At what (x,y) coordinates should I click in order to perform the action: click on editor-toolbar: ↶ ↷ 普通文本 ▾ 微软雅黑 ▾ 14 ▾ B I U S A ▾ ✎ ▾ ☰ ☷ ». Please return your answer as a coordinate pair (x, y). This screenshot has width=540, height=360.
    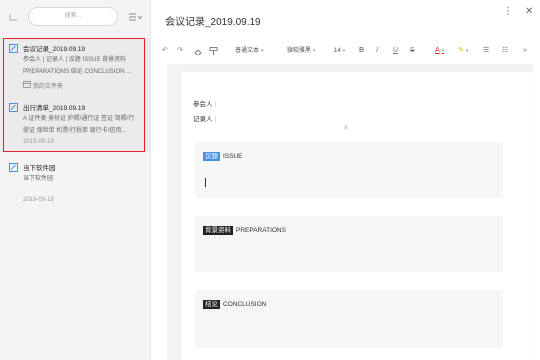
    Looking at the image, I should click on (345, 51).